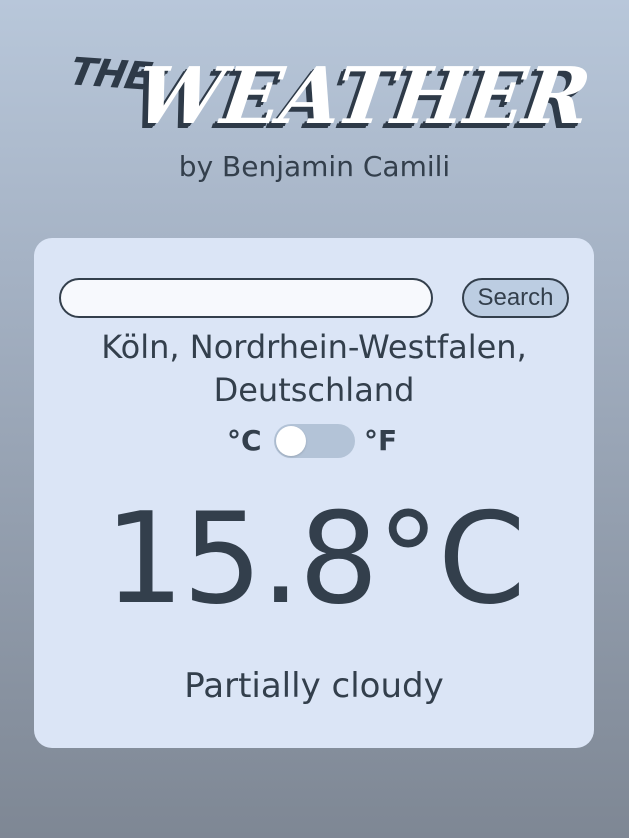 The width and height of the screenshot is (629, 838). I want to click on location-line-country: Deutschland, so click(314, 390).